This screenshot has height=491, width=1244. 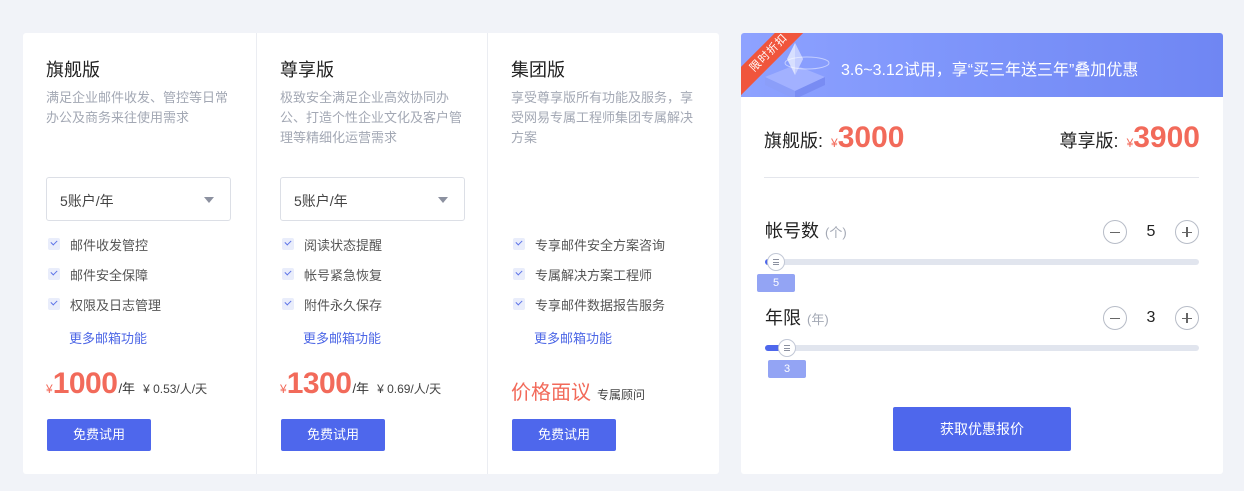 I want to click on quote-amount: 3900, so click(x=1166, y=137).